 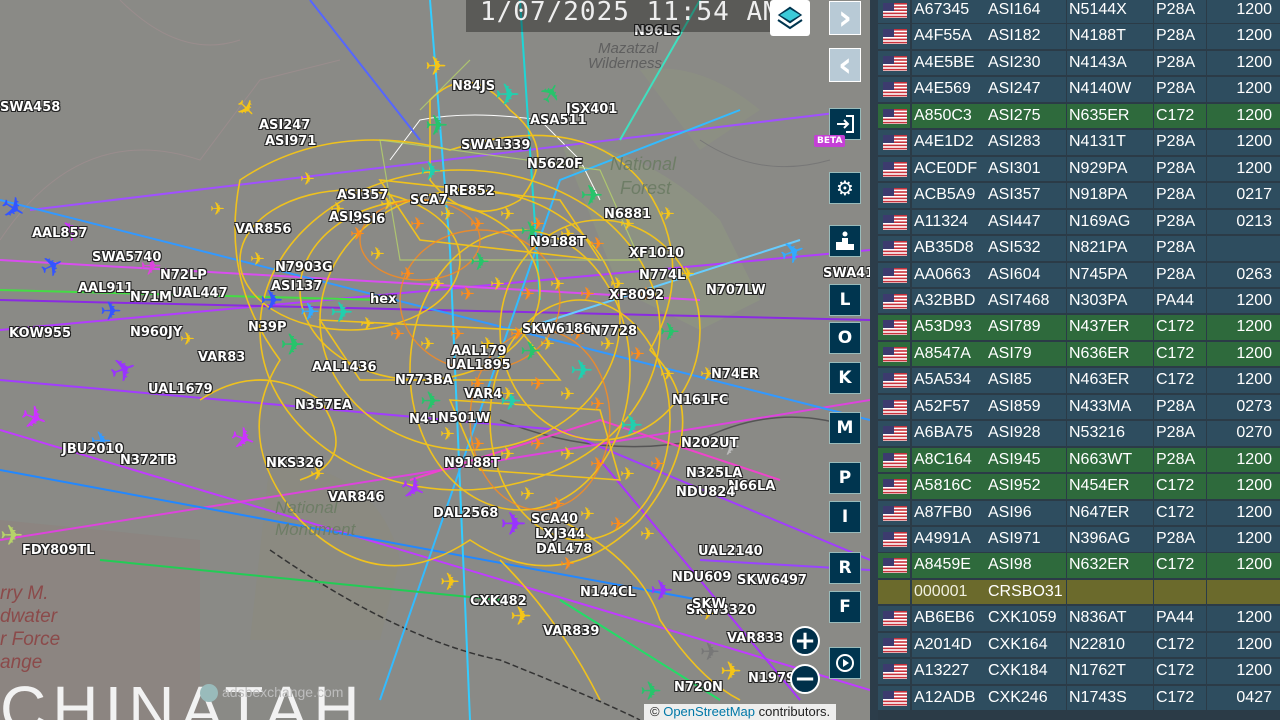 What do you see at coordinates (1079, 302) in the screenshot?
I see `table-row: A32BBD ASI7468 N303PA PA44 1200` at bounding box center [1079, 302].